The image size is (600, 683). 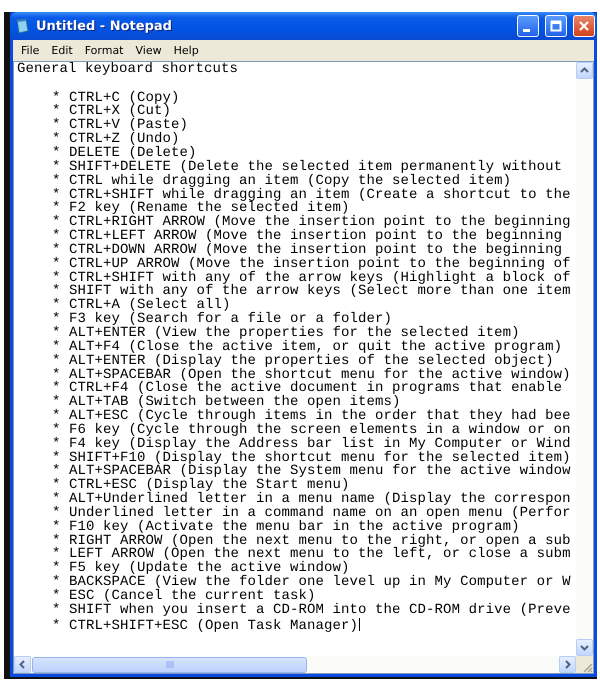 I want to click on text-line: * SHIFT when you insert a CD-ROM into the CD-ROM drive (Preve, so click(x=311, y=610).